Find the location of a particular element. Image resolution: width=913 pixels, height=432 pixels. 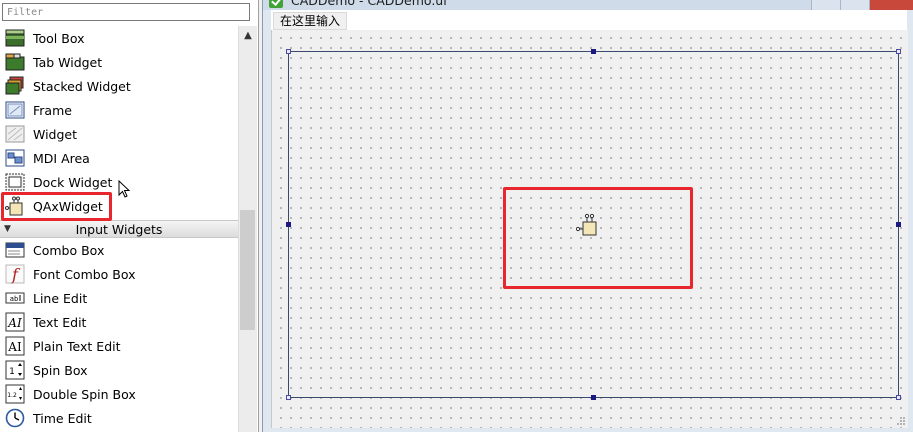

line-edit-icon: ab is located at coordinates (15, 298).